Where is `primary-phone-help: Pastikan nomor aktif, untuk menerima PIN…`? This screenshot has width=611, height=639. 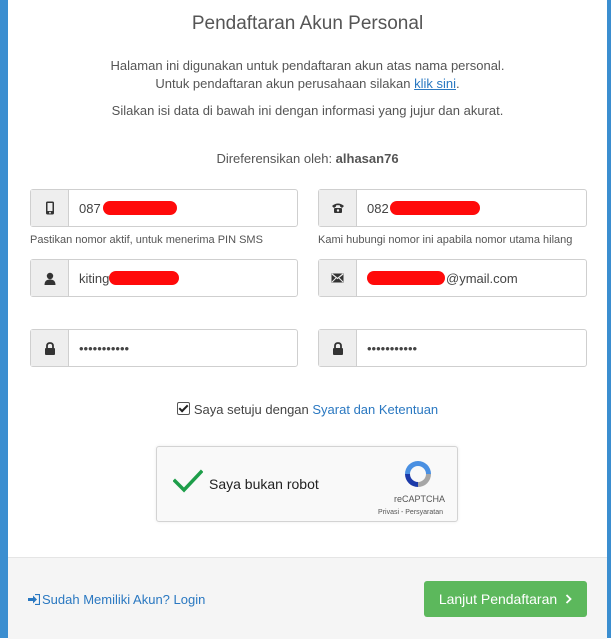 primary-phone-help: Pastikan nomor aktif, untuk menerima PIN… is located at coordinates (146, 240).